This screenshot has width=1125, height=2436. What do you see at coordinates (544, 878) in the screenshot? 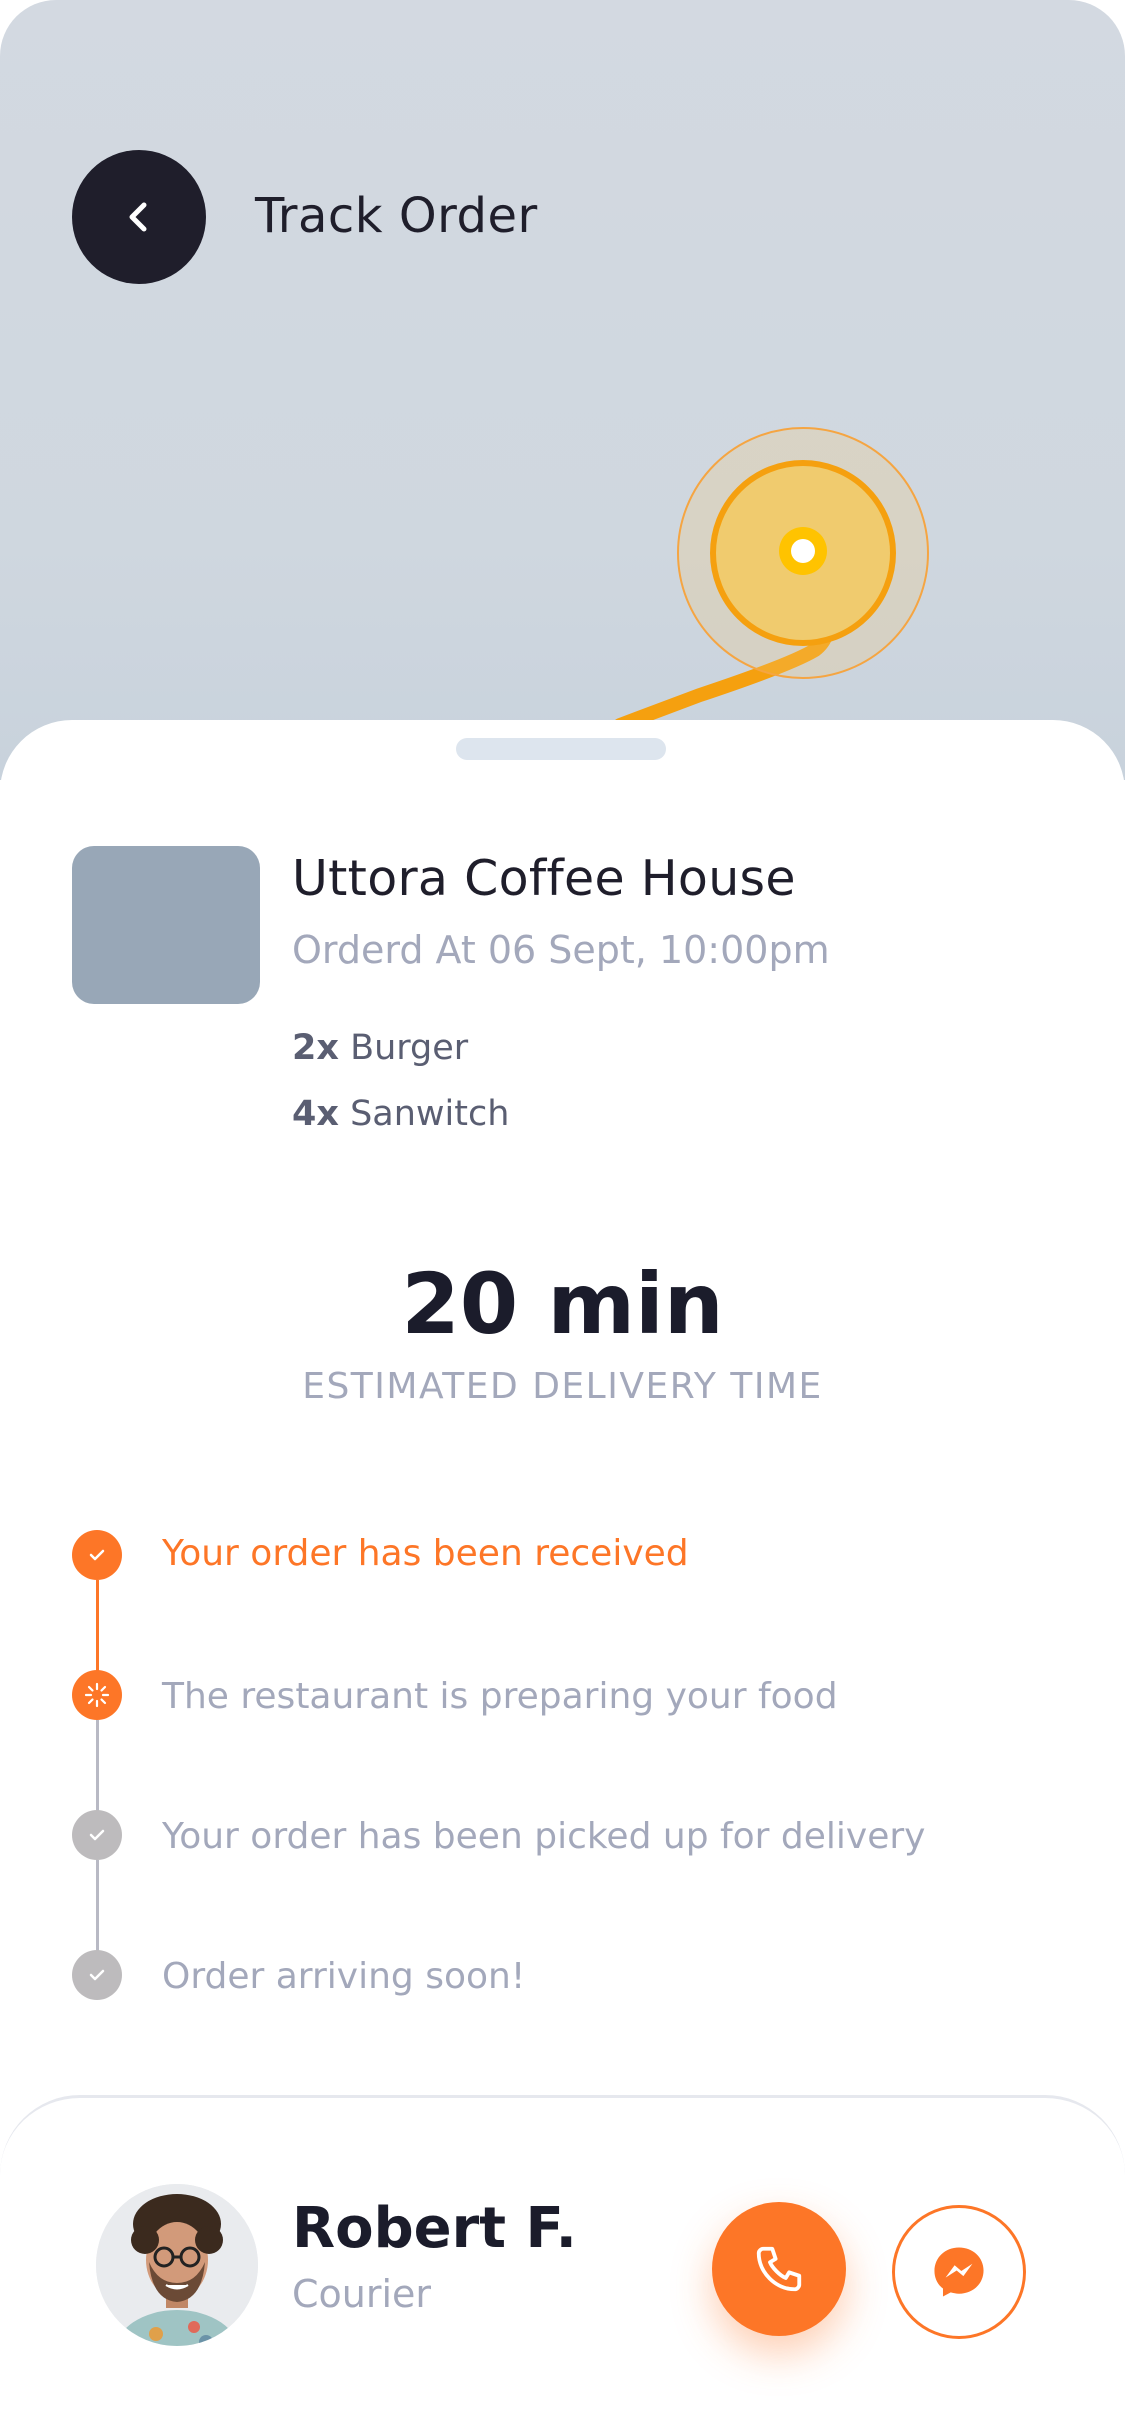
I see `restaurant-name: Uttora Coffee House` at bounding box center [544, 878].